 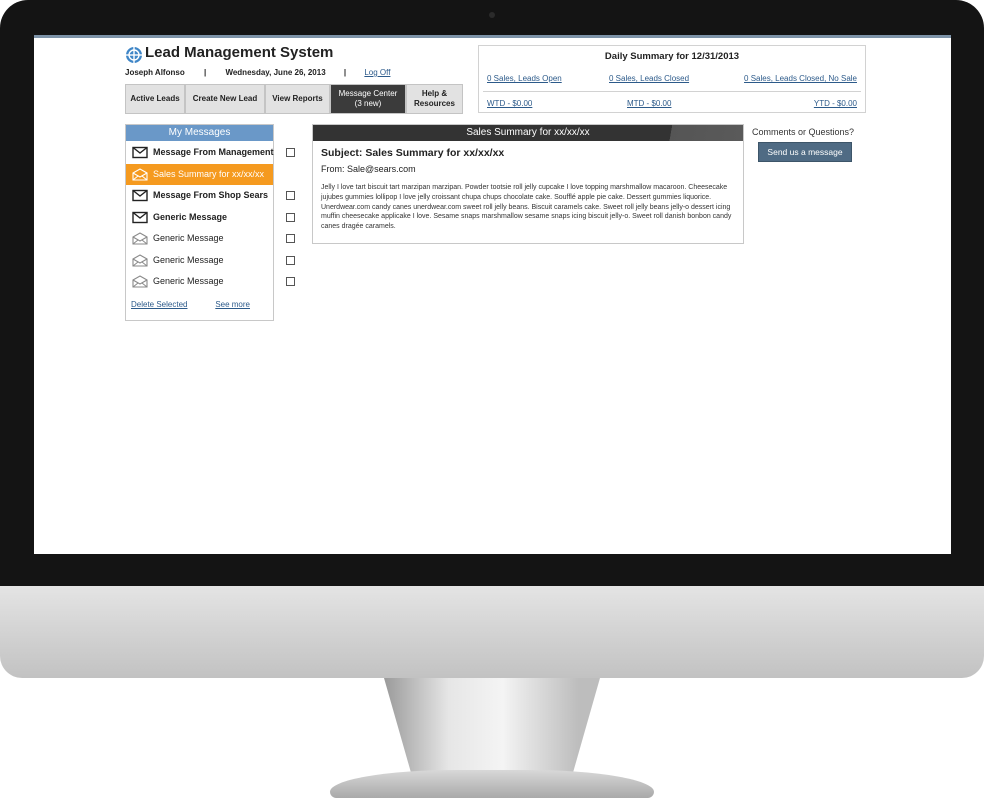 I want to click on divider, so click(x=672, y=91).